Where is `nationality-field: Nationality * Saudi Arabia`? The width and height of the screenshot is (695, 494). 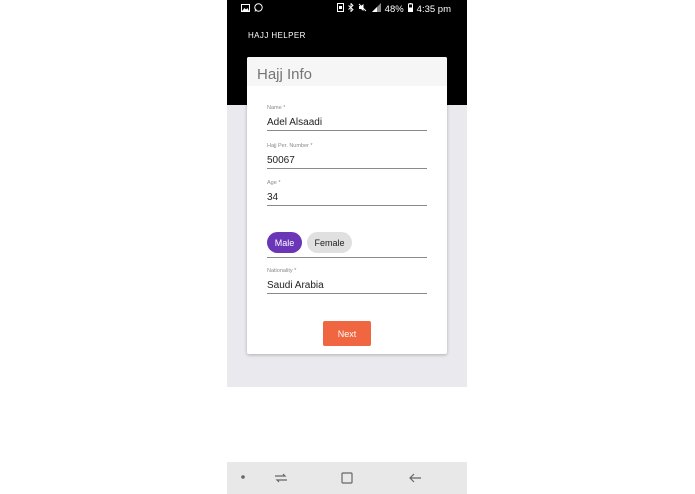 nationality-field: Nationality * Saudi Arabia is located at coordinates (347, 281).